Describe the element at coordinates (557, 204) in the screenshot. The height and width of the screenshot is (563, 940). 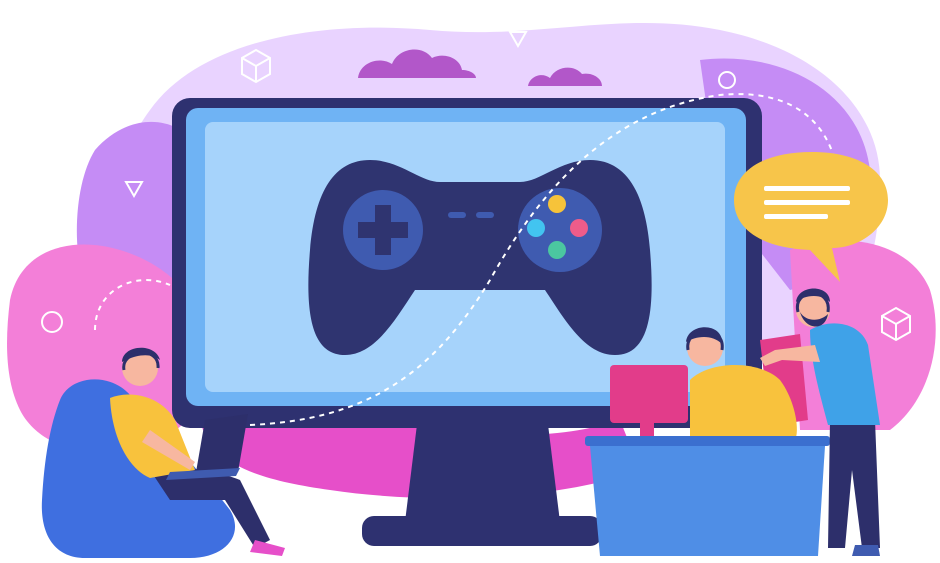
I see `button-yellow` at that location.